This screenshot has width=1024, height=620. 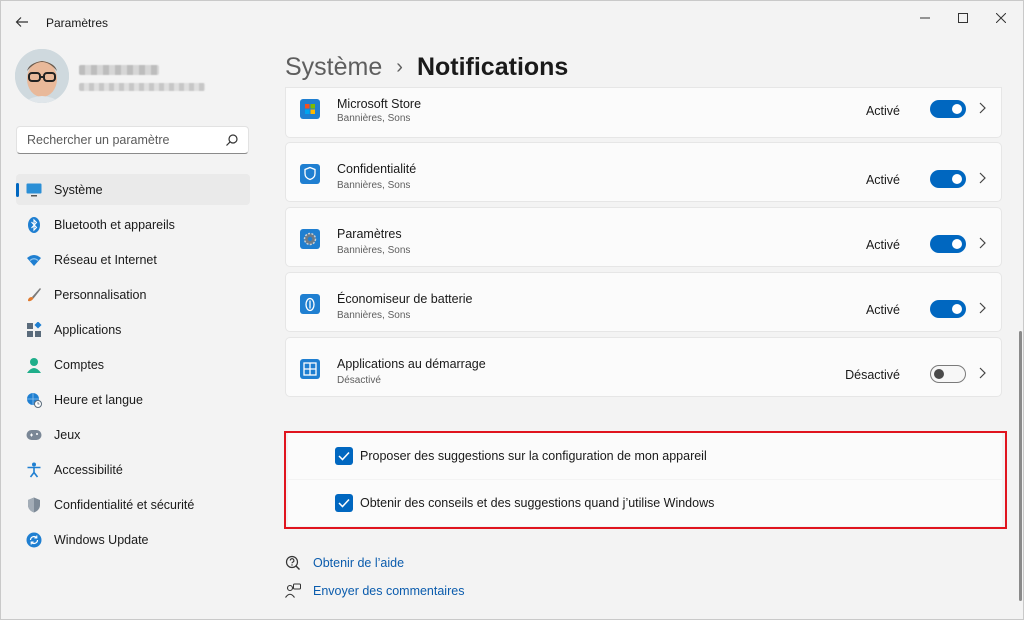 I want to click on maximize-icon, so click(x=963, y=18).